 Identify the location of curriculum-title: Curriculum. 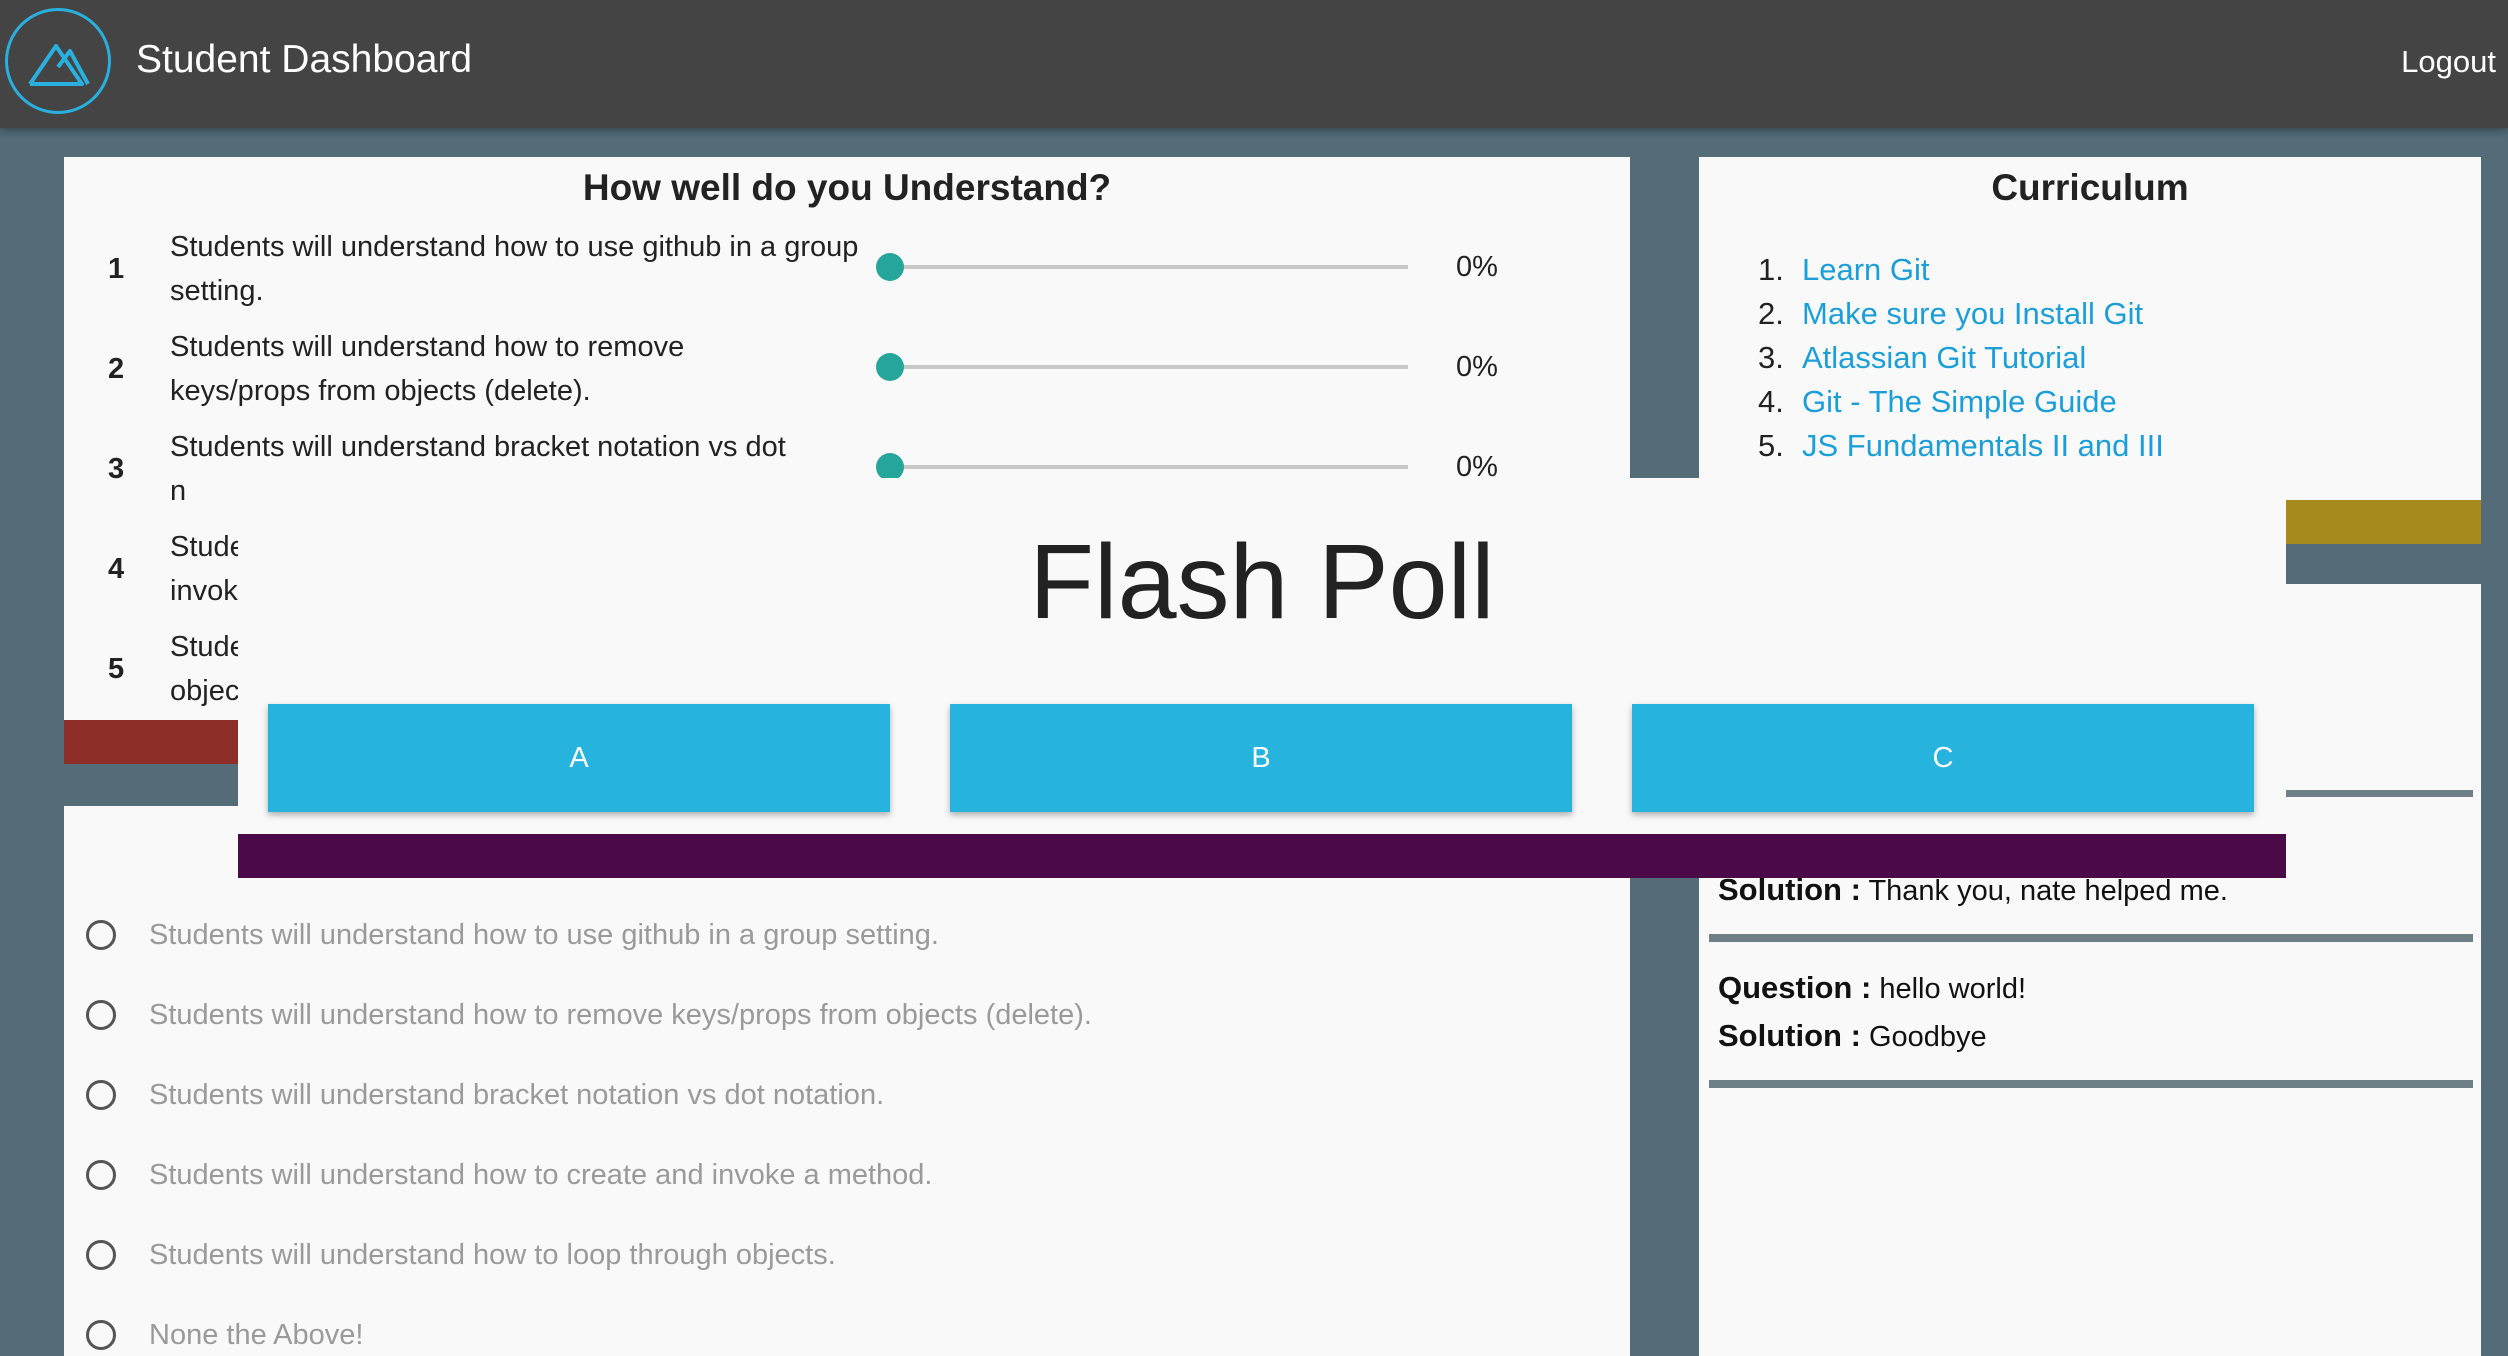
(2090, 187).